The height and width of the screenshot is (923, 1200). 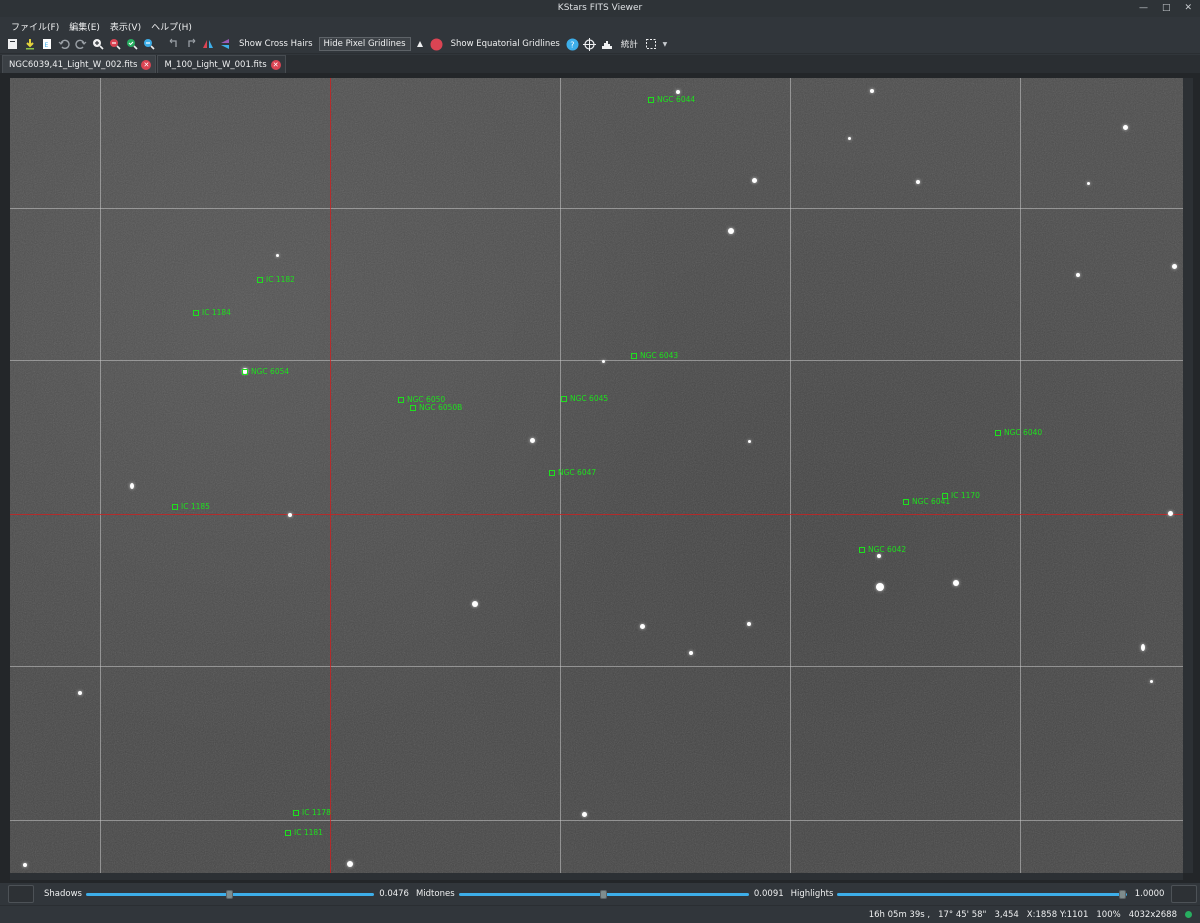 I want to click on object-label: NGC 6040, so click(x=1023, y=432).